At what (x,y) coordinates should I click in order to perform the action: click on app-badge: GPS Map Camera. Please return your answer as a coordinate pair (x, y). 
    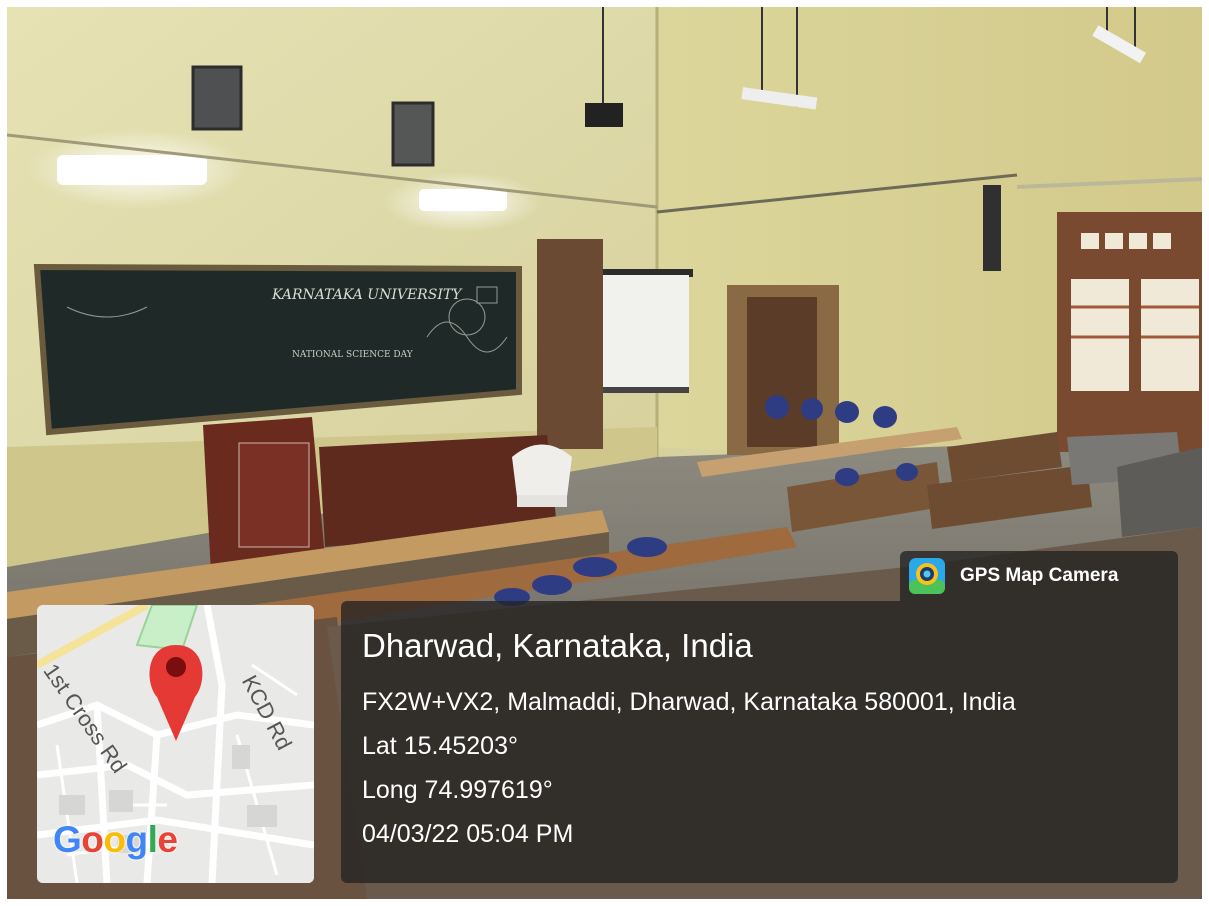
    Looking at the image, I should click on (1039, 576).